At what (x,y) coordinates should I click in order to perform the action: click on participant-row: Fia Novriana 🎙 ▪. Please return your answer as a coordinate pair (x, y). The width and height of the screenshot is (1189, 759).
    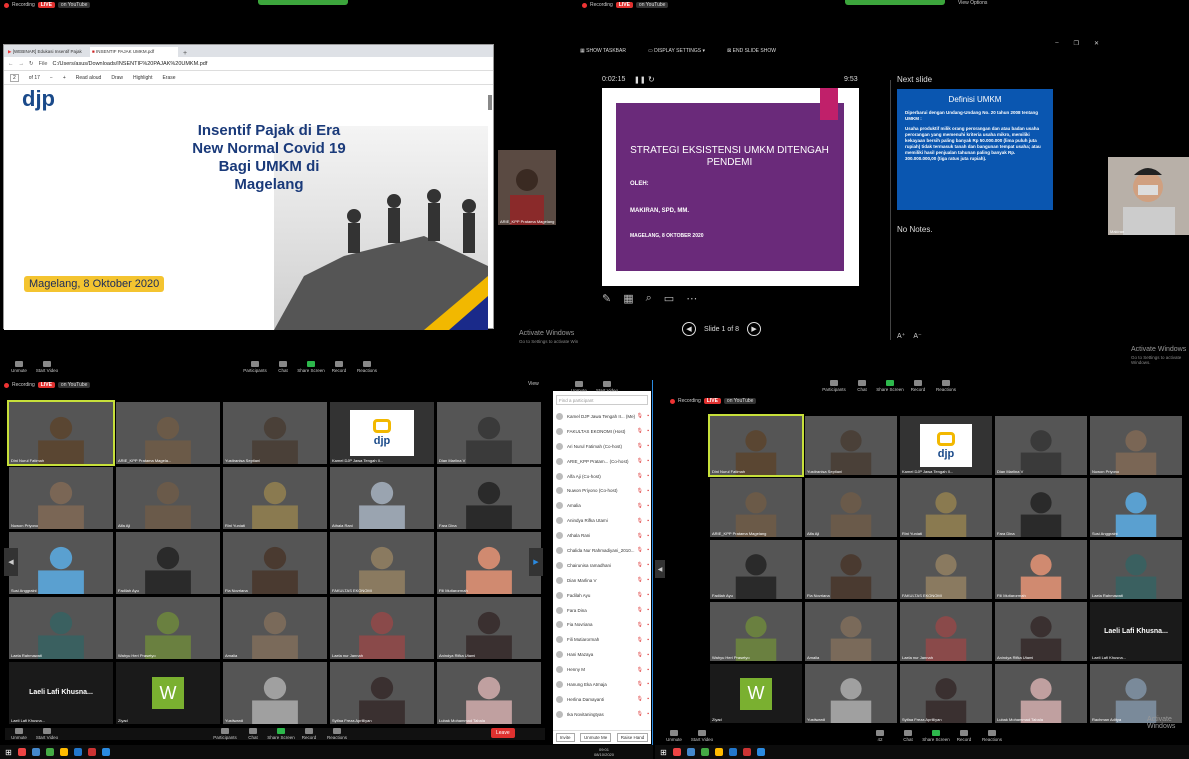
    Looking at the image, I should click on (602, 624).